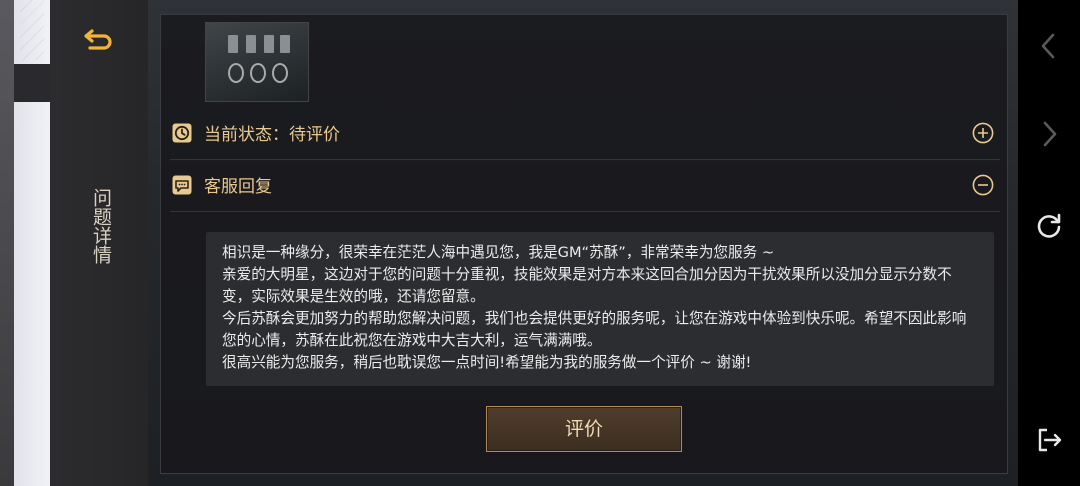 The height and width of the screenshot is (486, 1080). I want to click on back-arrow-icon, so click(99, 39).